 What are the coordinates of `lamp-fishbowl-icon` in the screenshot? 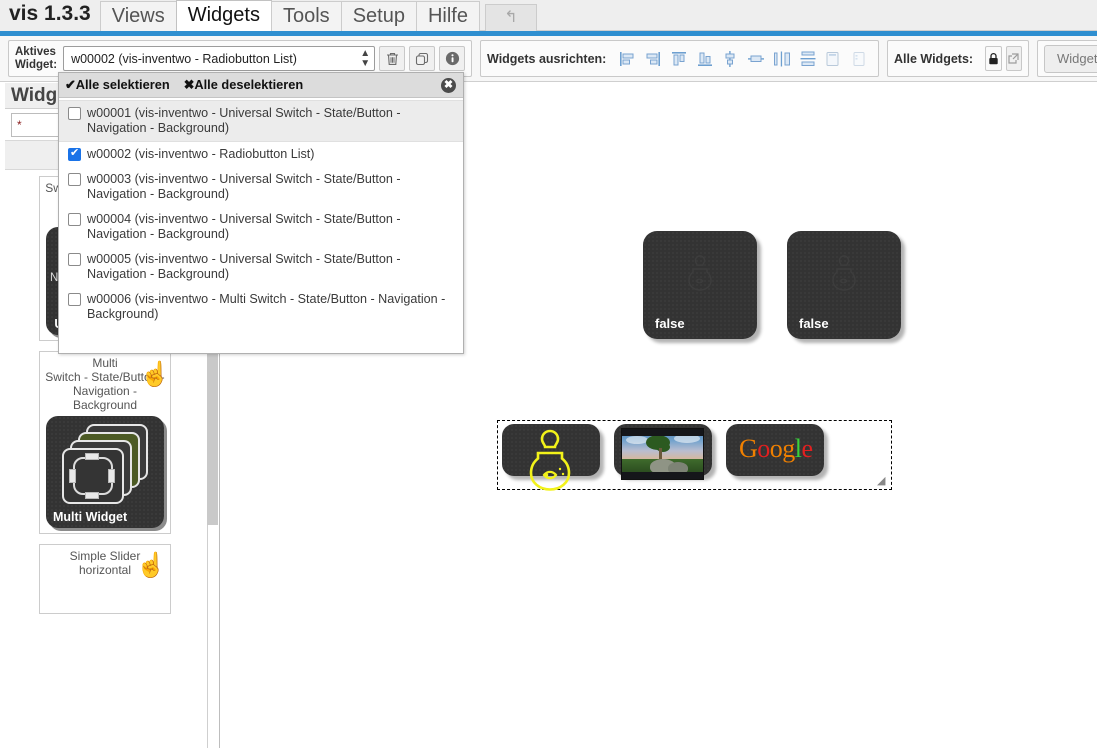 It's located at (700, 273).